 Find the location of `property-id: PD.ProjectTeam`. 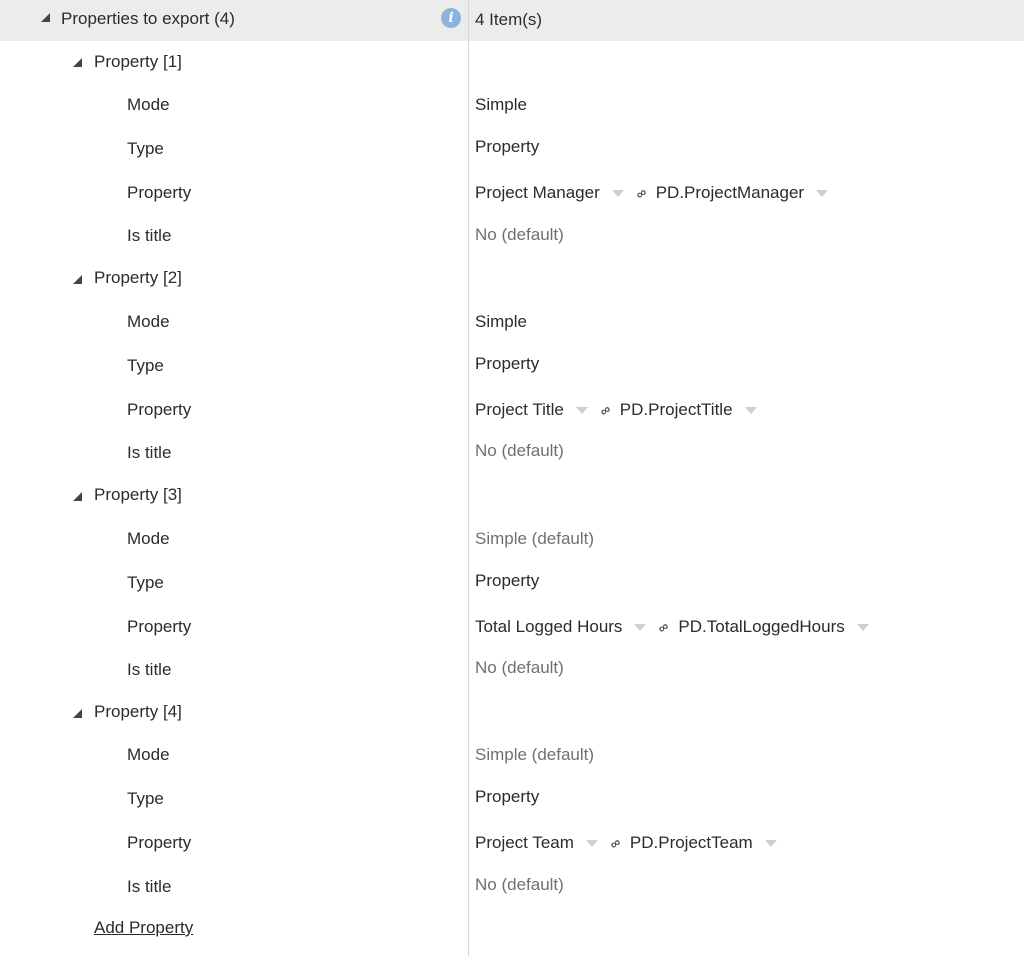

property-id: PD.ProjectTeam is located at coordinates (691, 843).